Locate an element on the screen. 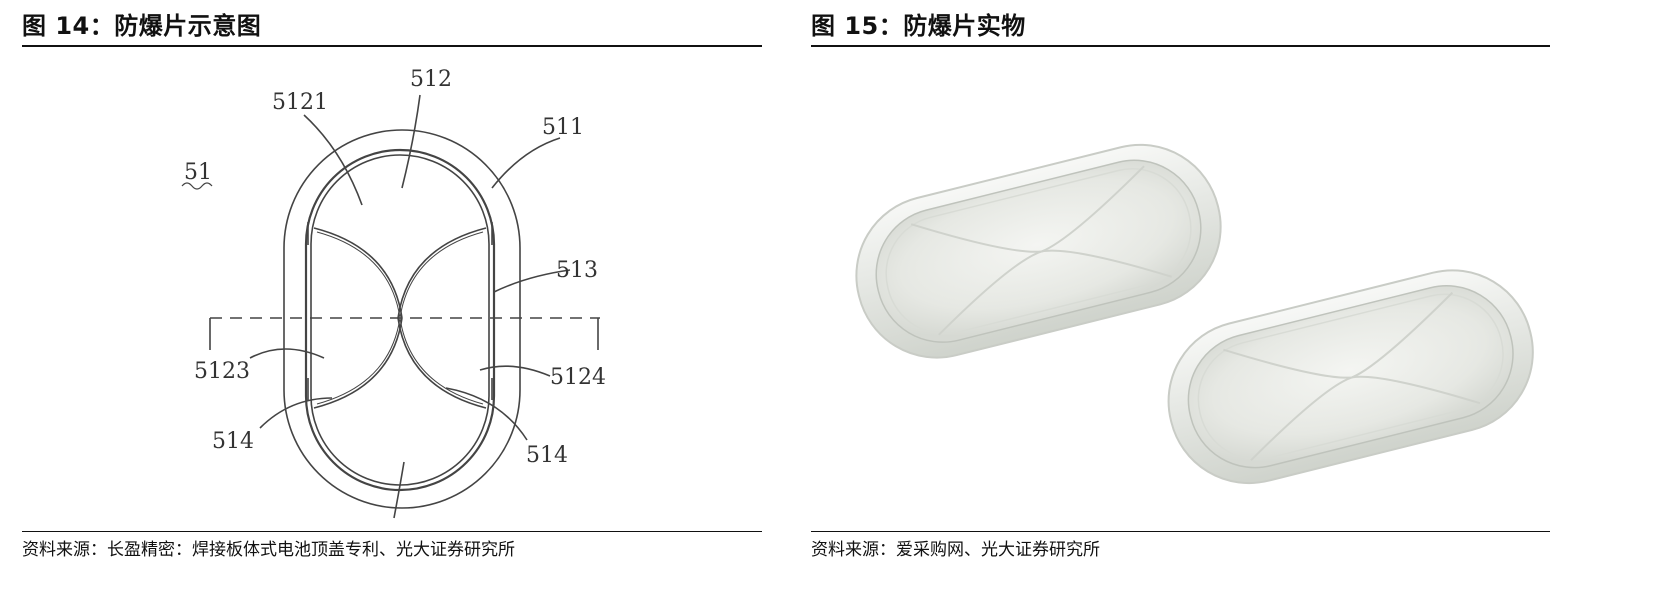  label-5124: 5124 is located at coordinates (578, 377).